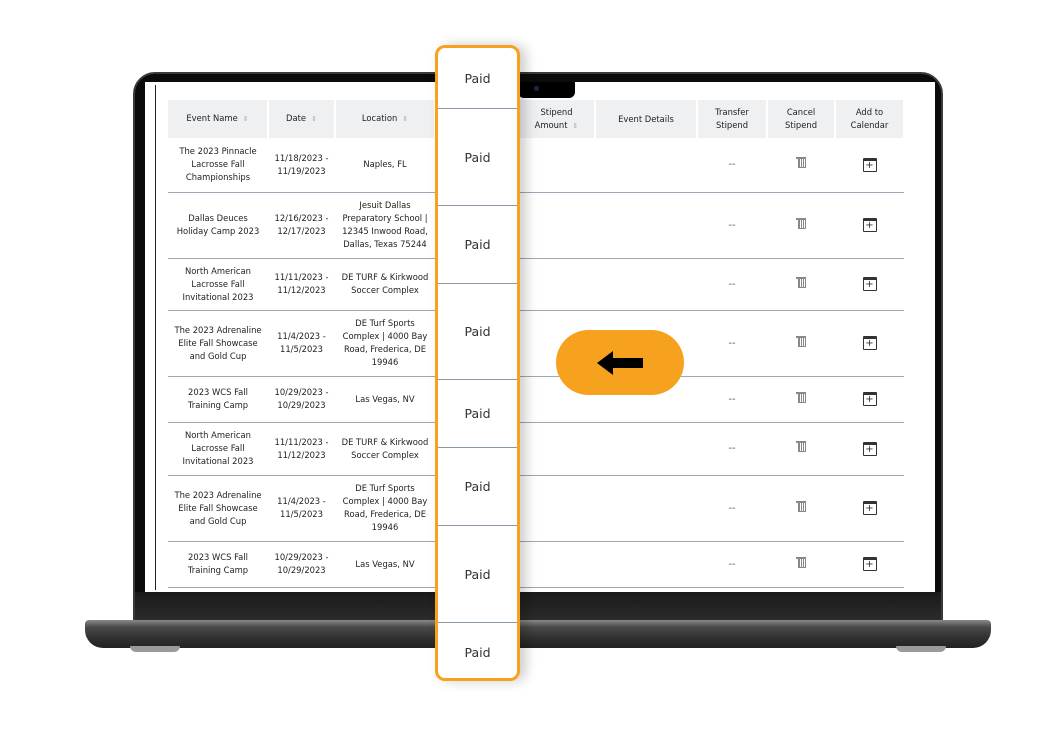 The image size is (1044, 734). I want to click on camera-notch, so click(546, 90).